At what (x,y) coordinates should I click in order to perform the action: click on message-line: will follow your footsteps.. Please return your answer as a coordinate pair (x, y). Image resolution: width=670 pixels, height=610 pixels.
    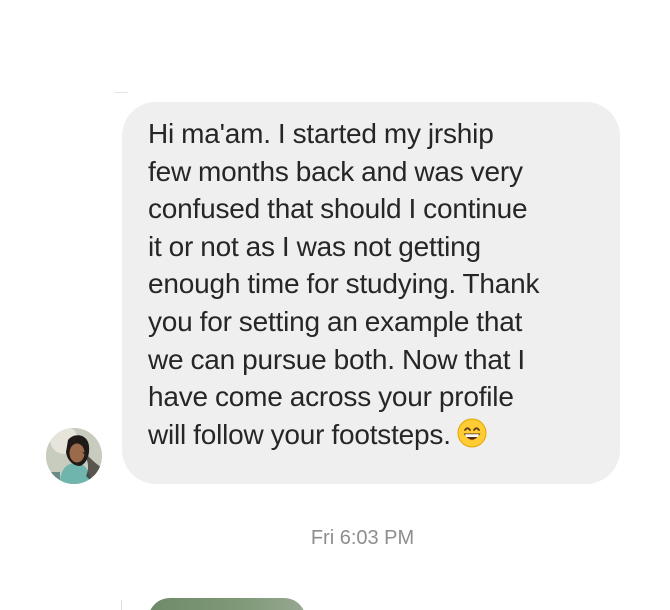
    Looking at the image, I should click on (299, 434).